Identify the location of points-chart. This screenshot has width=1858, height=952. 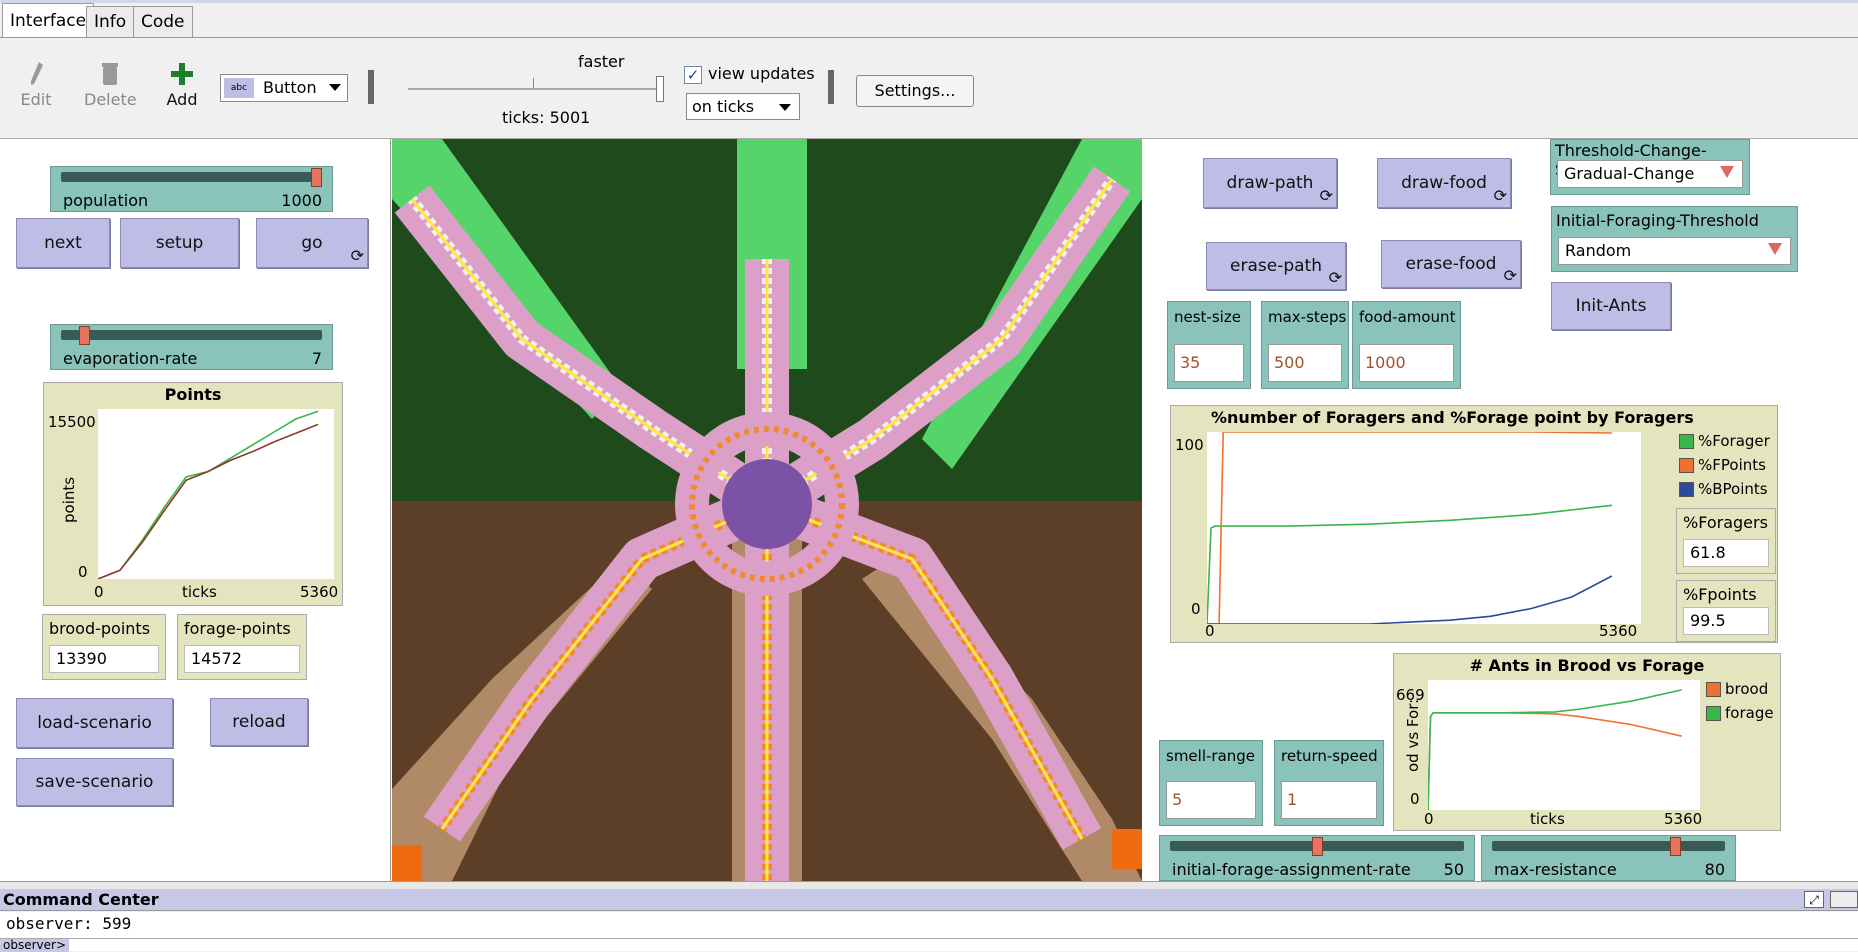
(208, 495).